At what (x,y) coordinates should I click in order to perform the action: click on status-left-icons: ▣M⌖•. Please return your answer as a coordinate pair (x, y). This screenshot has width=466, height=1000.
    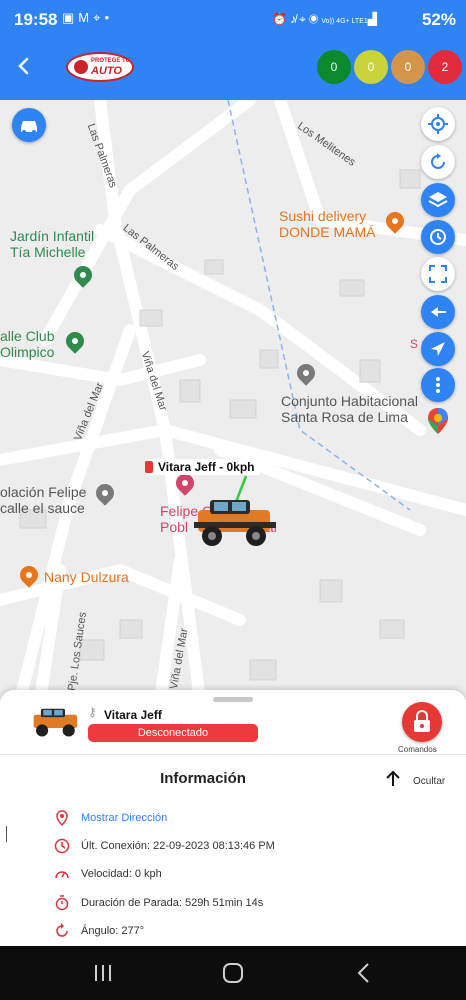
    Looking at the image, I should click on (87, 18).